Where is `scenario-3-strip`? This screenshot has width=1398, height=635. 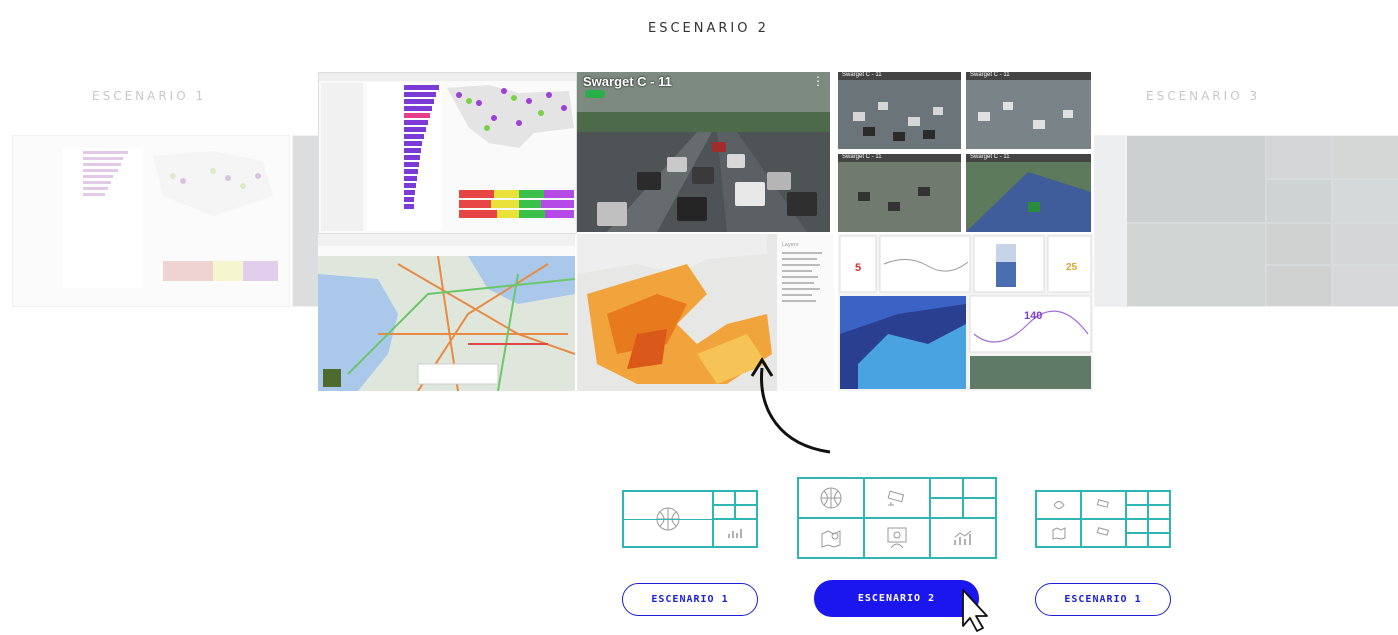
scenario-3-strip is located at coordinates (1110, 221).